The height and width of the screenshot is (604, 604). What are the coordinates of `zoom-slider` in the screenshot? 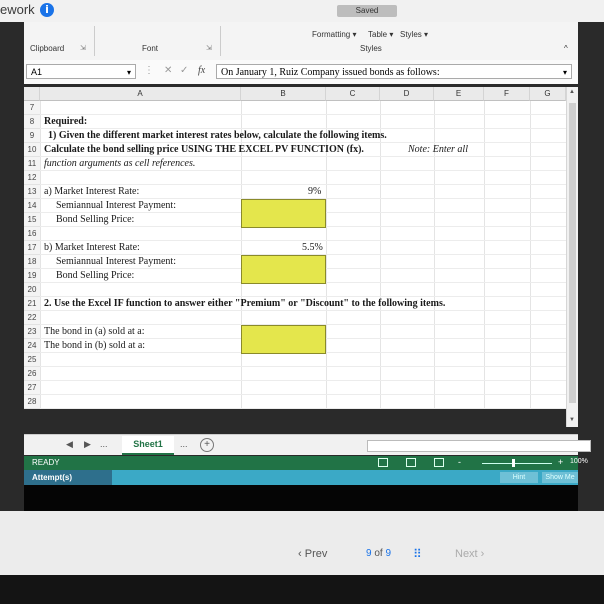 It's located at (517, 463).